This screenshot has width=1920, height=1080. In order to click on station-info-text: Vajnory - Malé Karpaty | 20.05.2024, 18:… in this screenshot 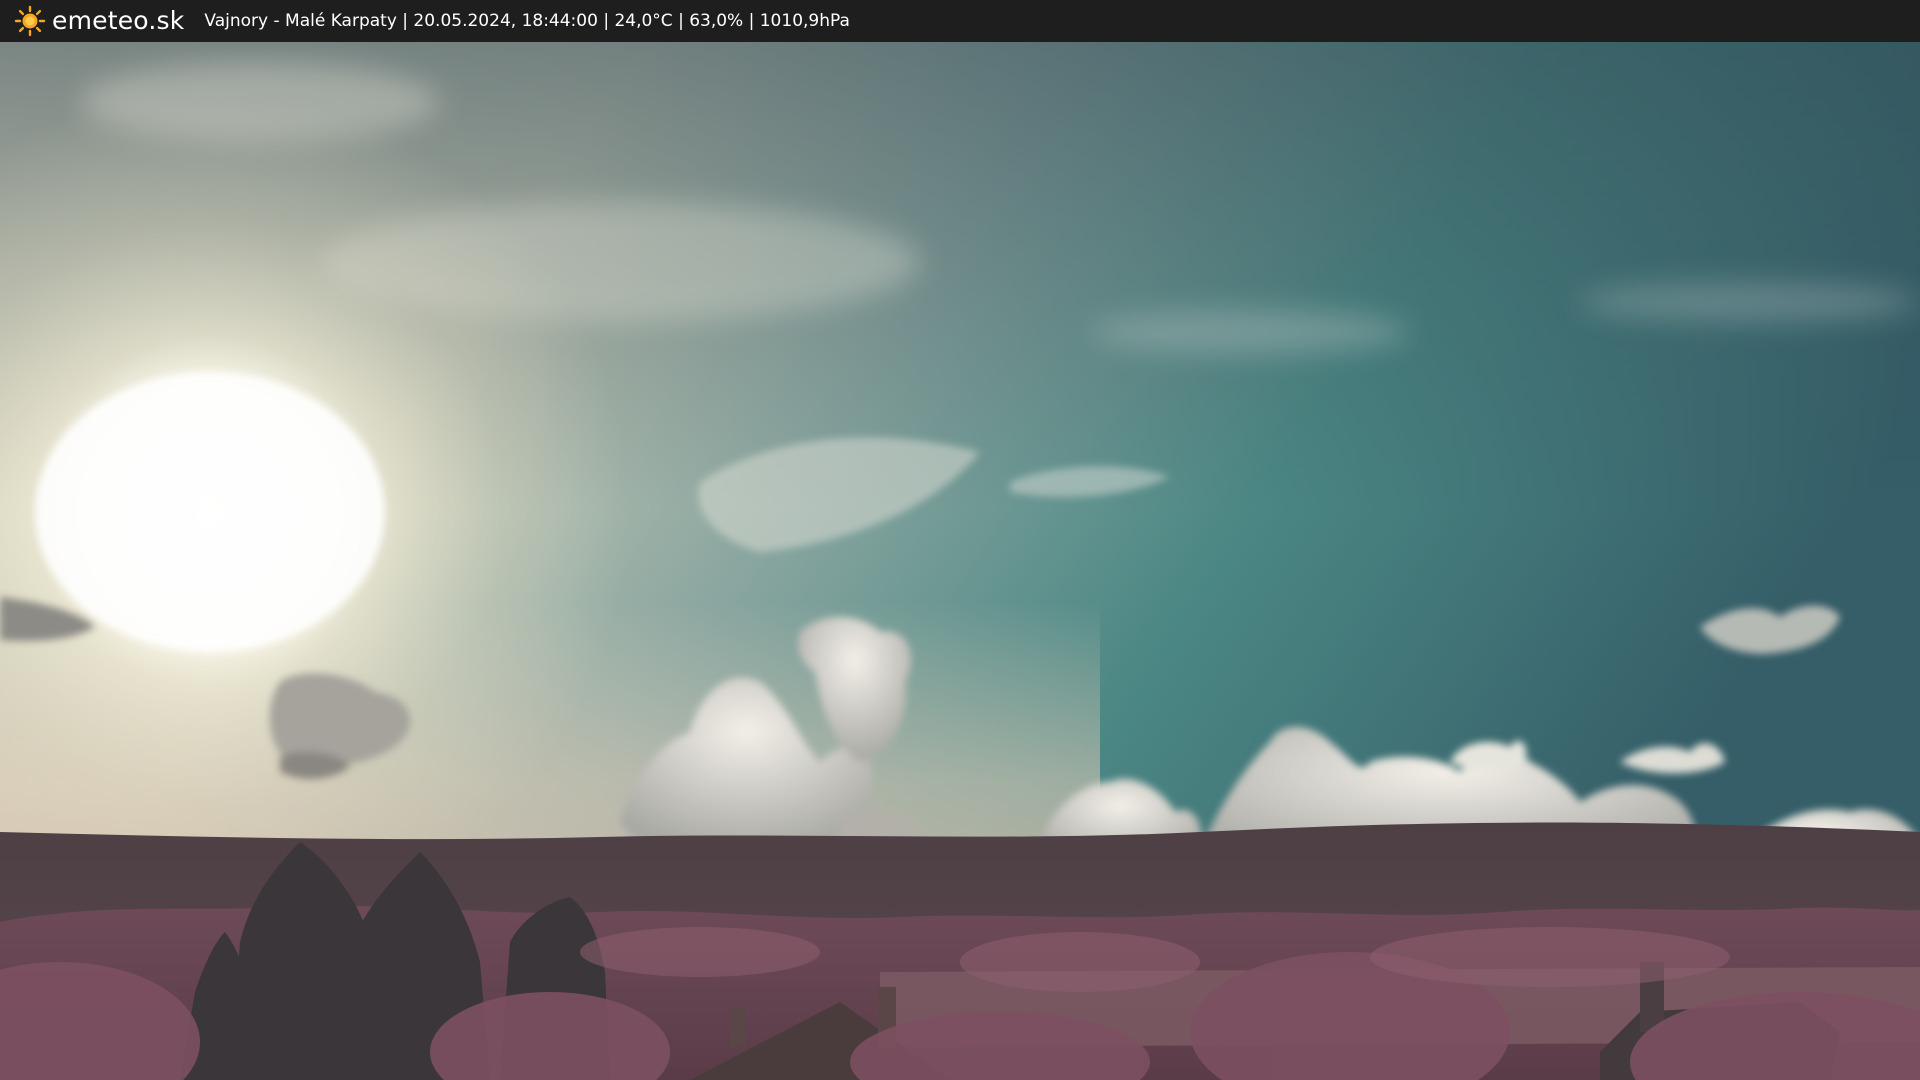, I will do `click(527, 21)`.